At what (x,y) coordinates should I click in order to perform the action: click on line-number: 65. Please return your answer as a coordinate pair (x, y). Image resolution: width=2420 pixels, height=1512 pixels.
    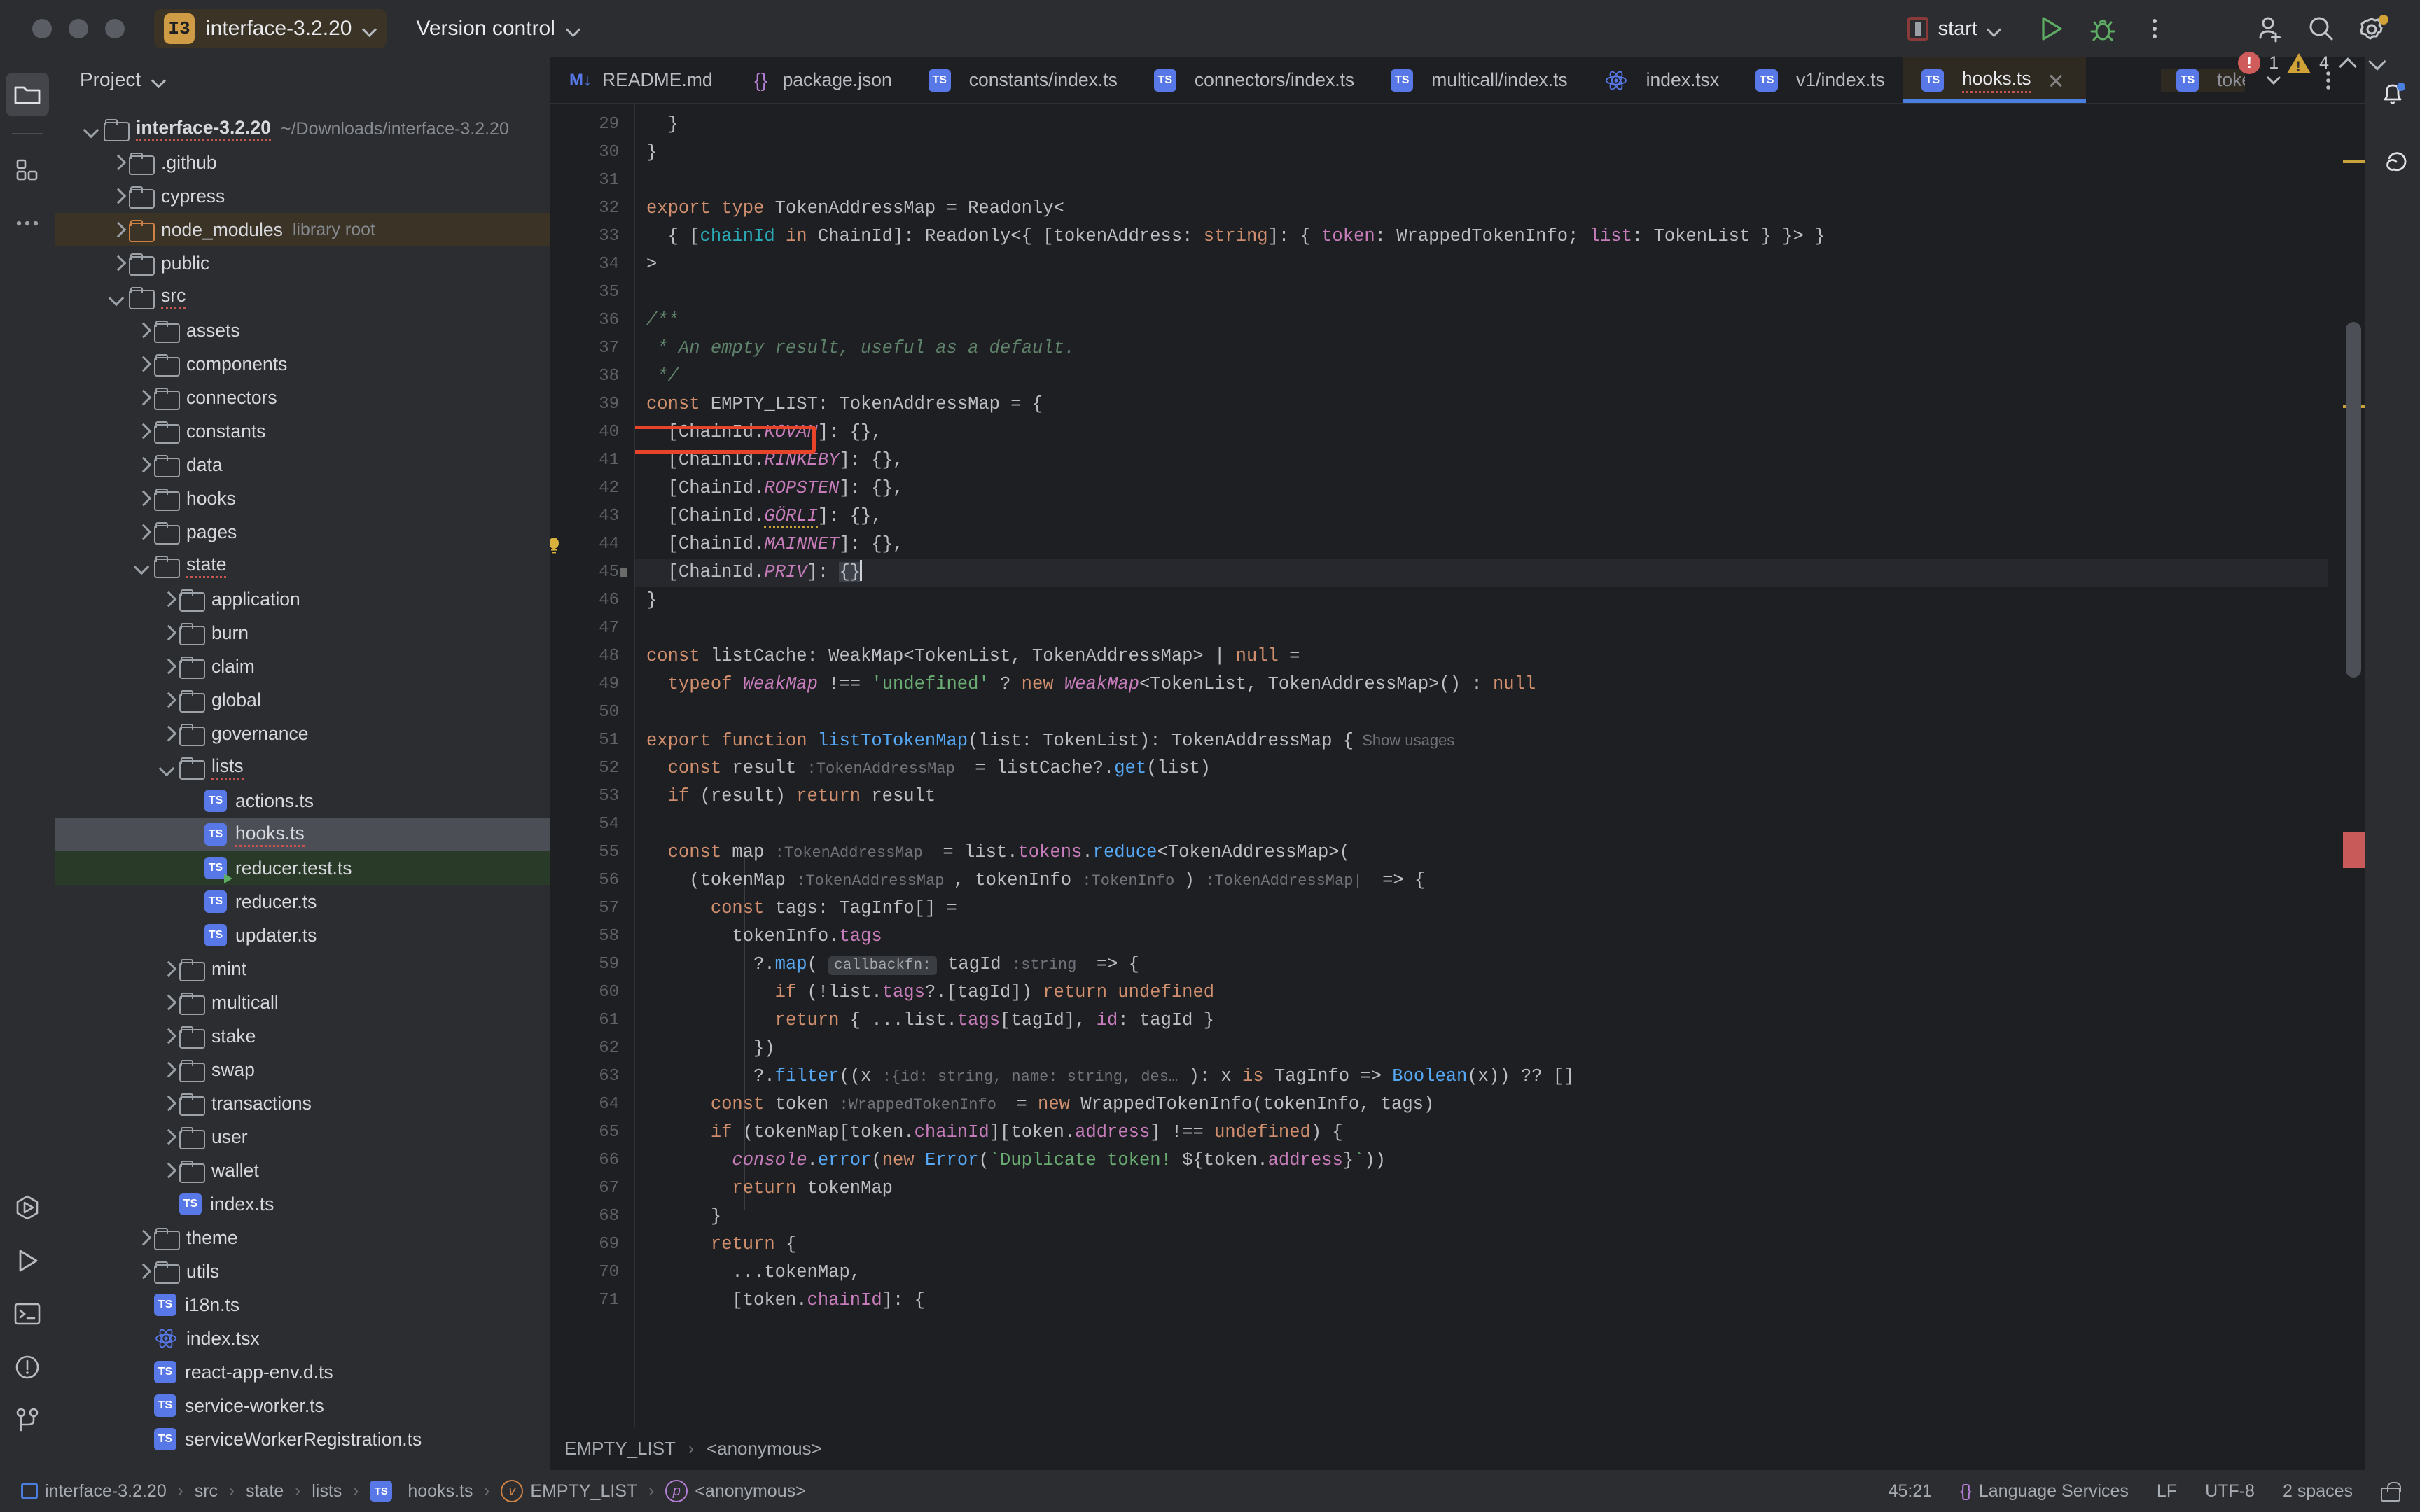
    Looking at the image, I should click on (584, 1133).